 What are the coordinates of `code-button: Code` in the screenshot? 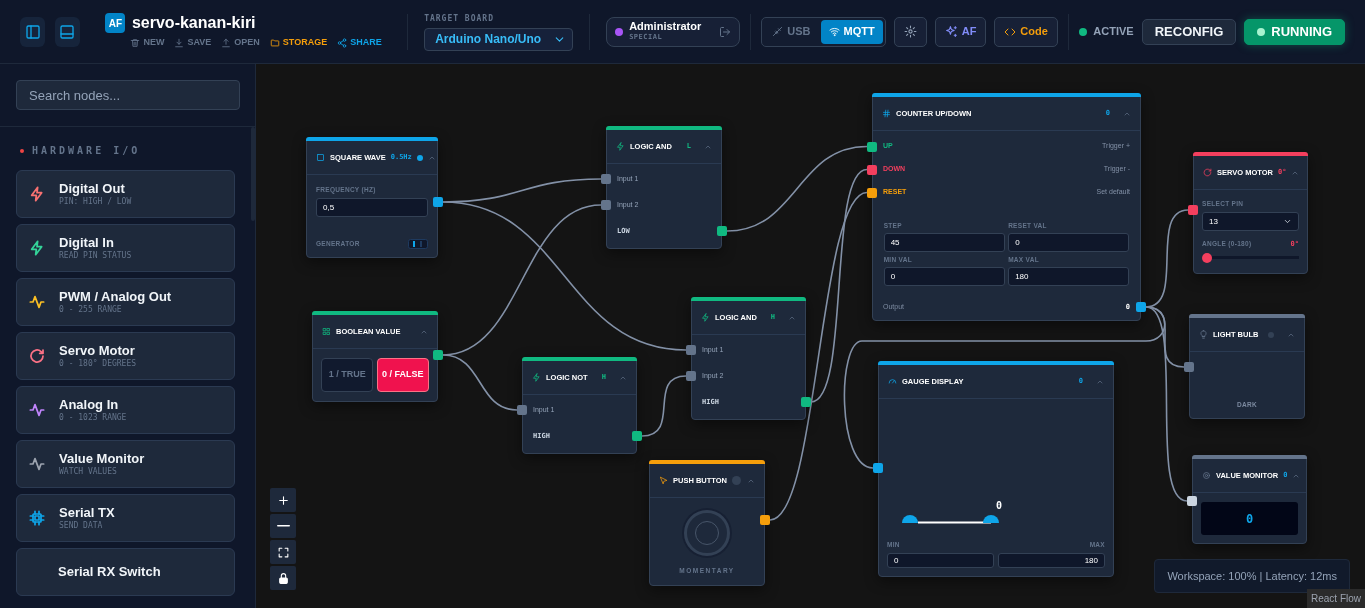 It's located at (1026, 31).